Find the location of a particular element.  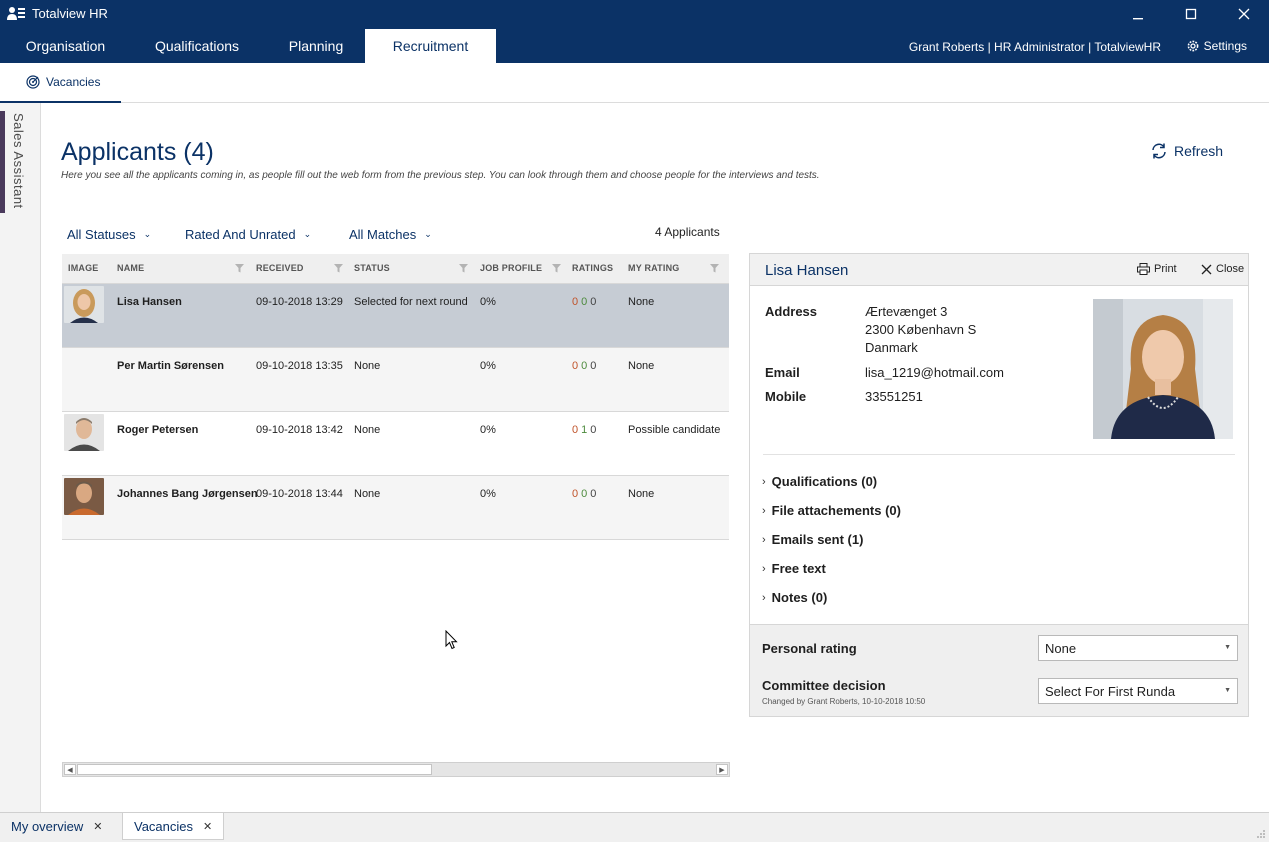

tab-recruitment: Recruitment is located at coordinates (430, 46).